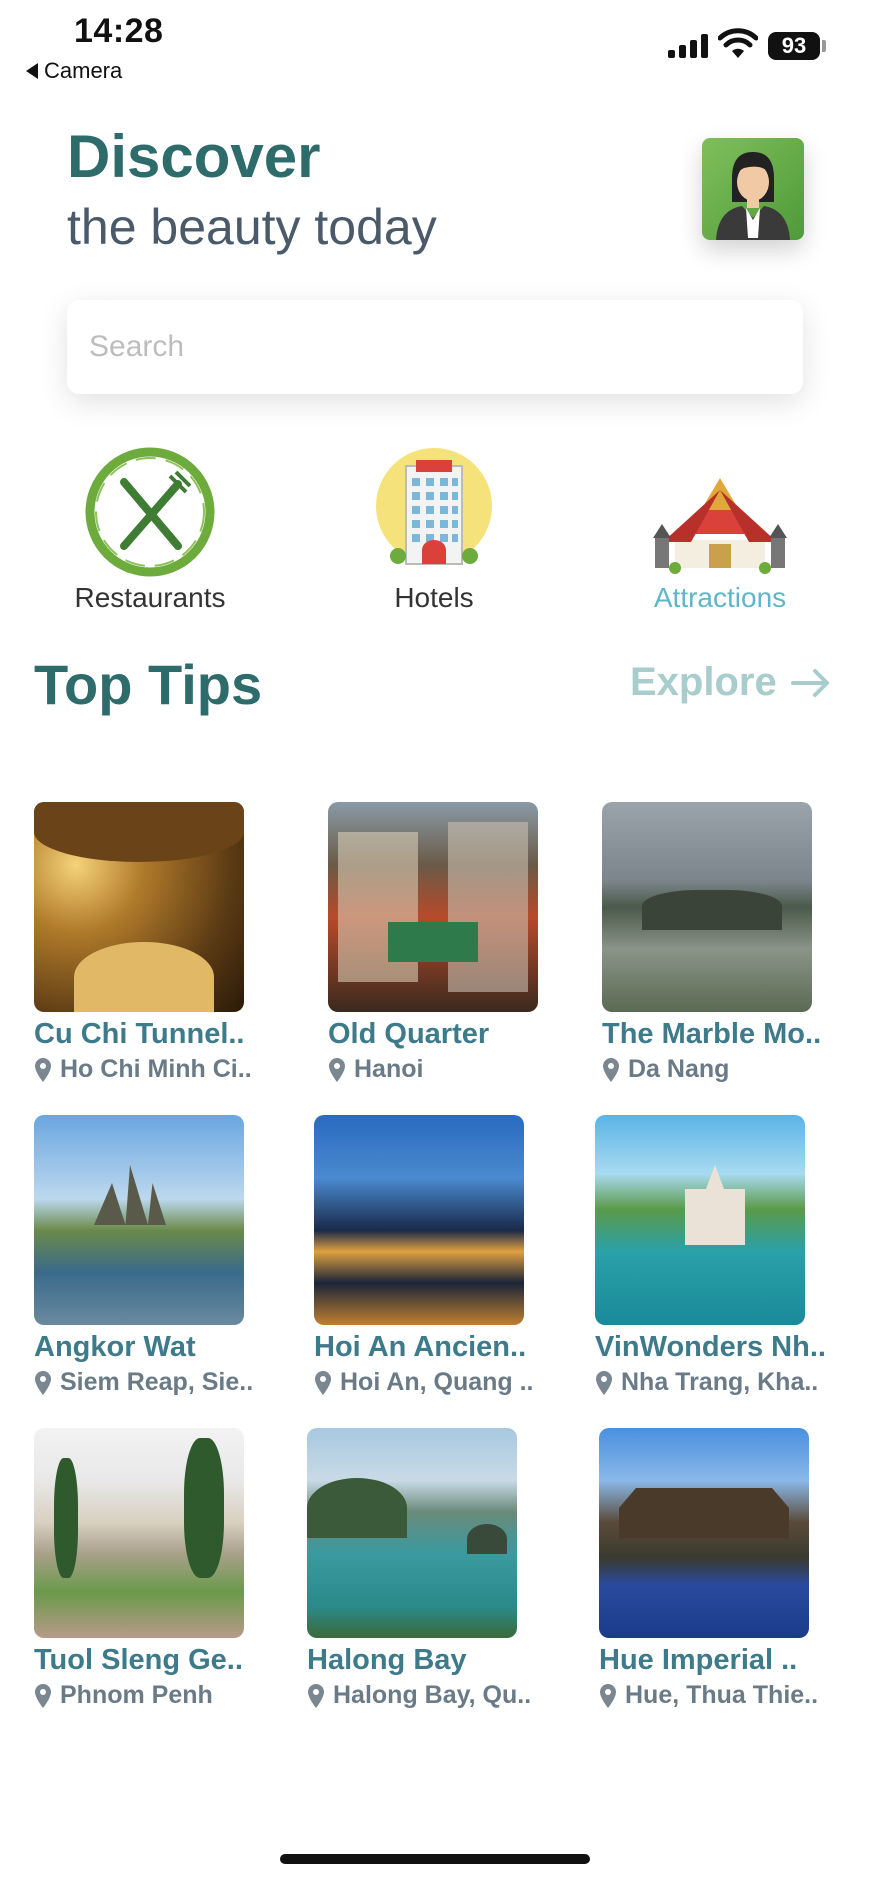  I want to click on tip-card-hoi-an: Hoi An Ancien.. Hoi An, Quang .., so click(434, 1256).